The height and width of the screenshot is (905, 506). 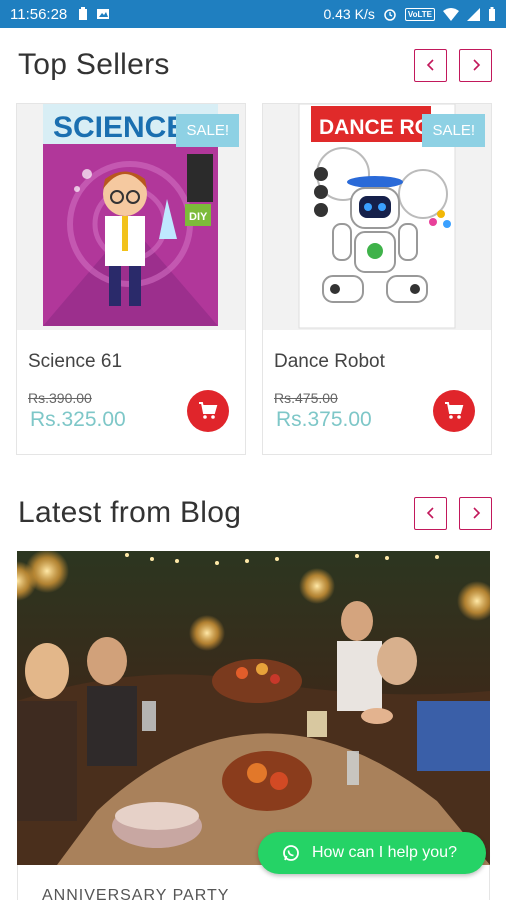 I want to click on top-sellers-next-button, so click(x=475, y=65).